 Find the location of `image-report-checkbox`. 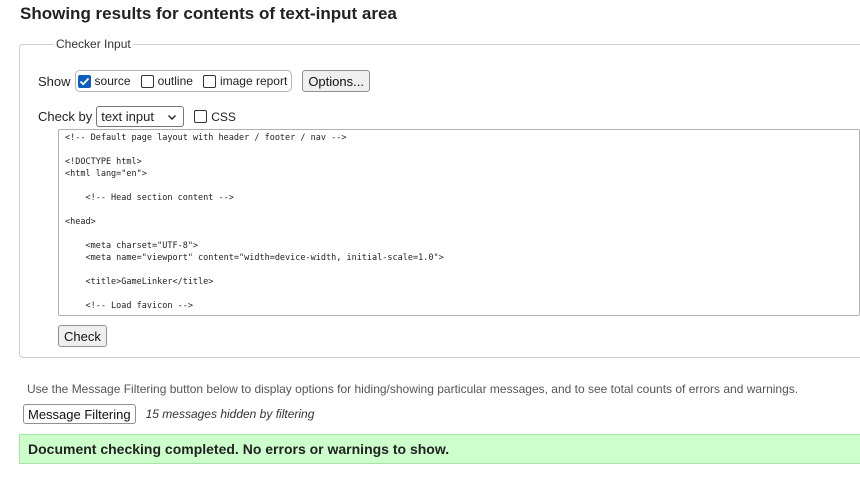

image-report-checkbox is located at coordinates (209, 81).